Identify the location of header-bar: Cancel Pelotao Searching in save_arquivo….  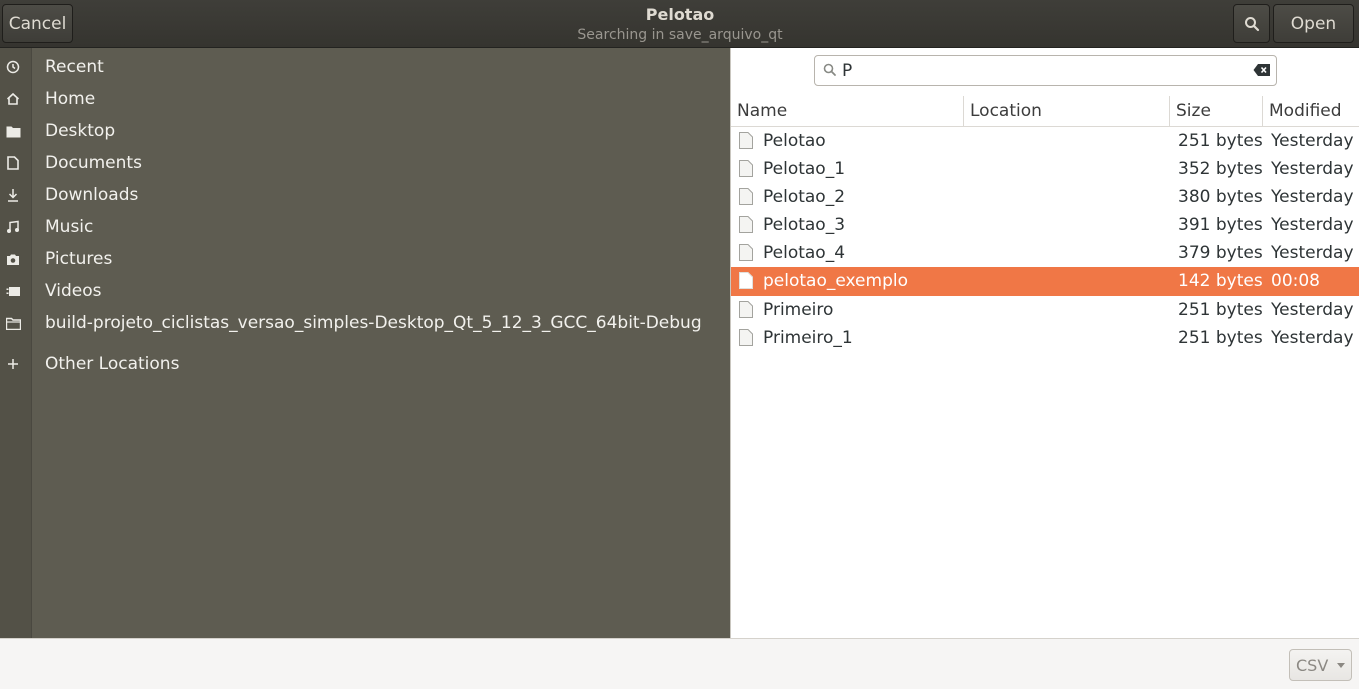
(679, 24).